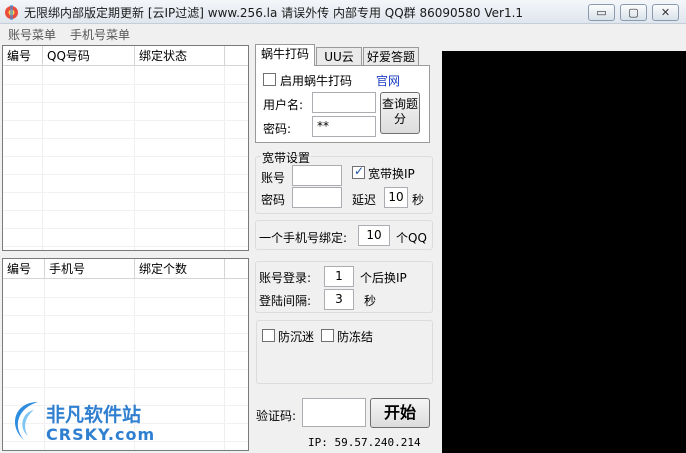 The image size is (686, 453). What do you see at coordinates (344, 126) in the screenshot?
I see `password-input: **` at bounding box center [344, 126].